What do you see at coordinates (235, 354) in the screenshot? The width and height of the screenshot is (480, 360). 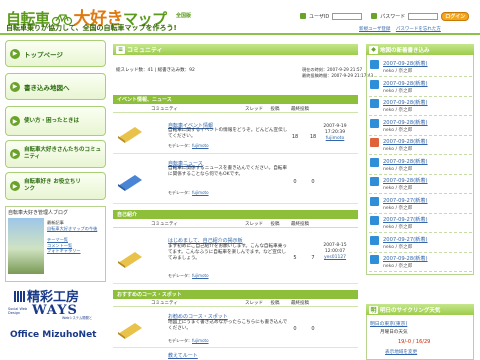 I see `forum-row: 教えてルート` at bounding box center [235, 354].